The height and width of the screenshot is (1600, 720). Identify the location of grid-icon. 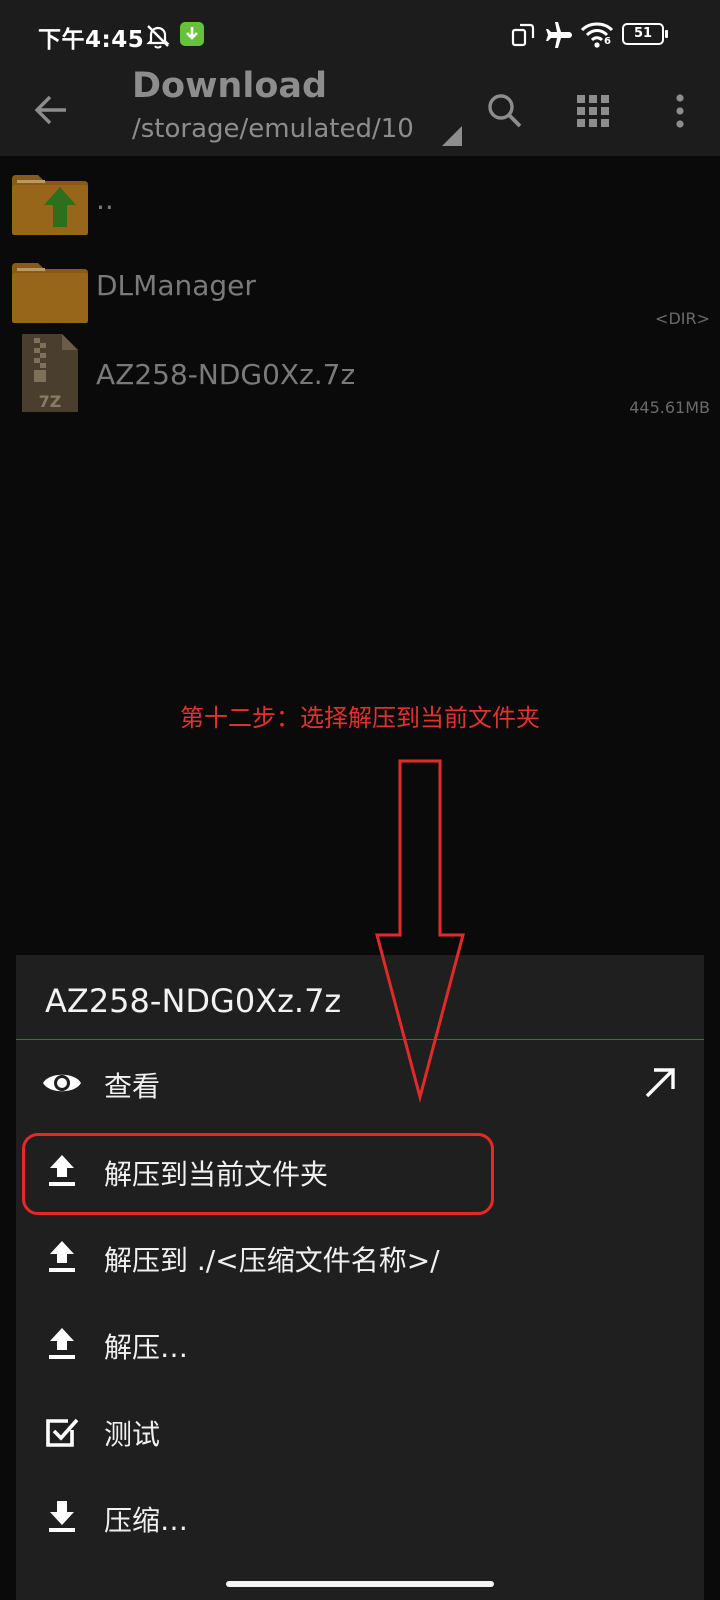
(593, 111).